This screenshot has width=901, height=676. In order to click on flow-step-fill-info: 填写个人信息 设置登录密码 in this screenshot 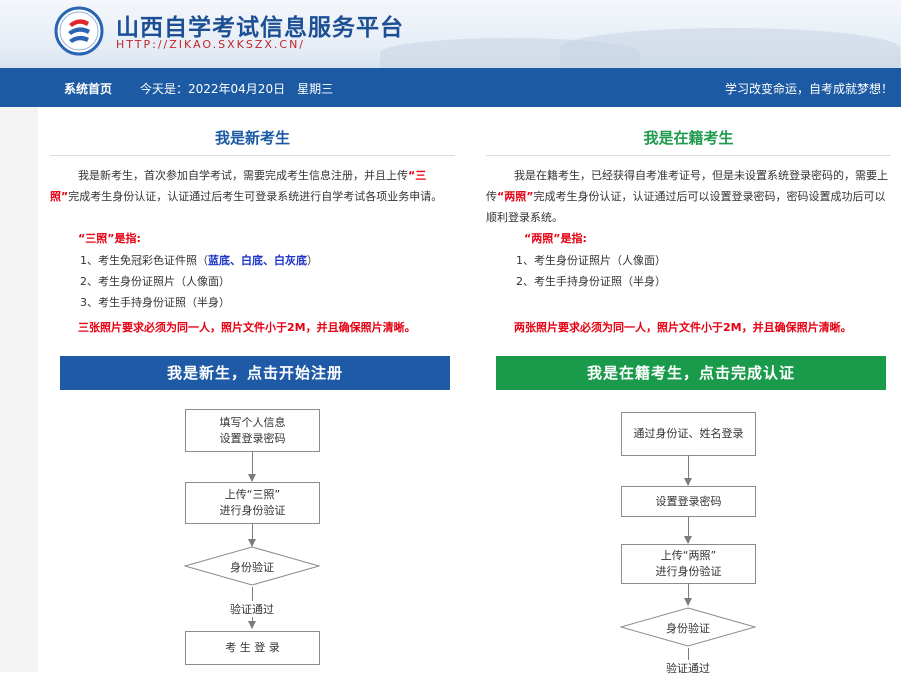, I will do `click(252, 430)`.